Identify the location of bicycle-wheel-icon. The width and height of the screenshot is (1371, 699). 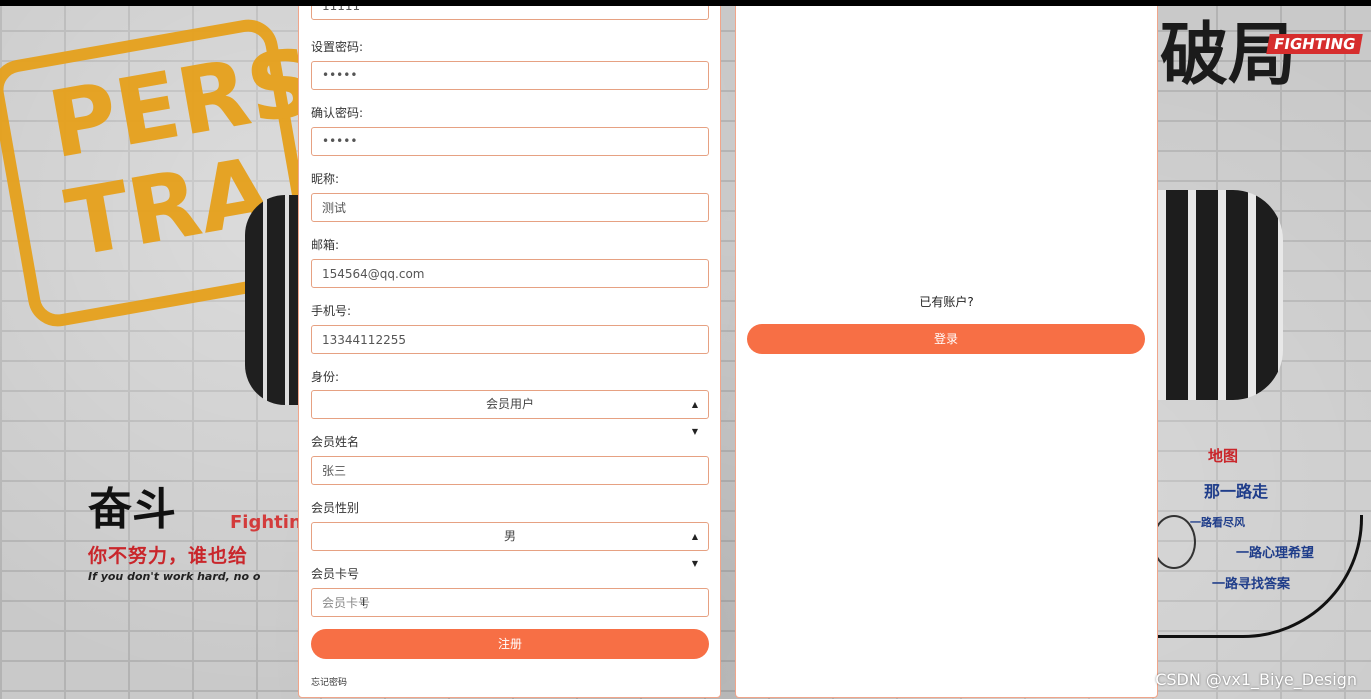
(1174, 542).